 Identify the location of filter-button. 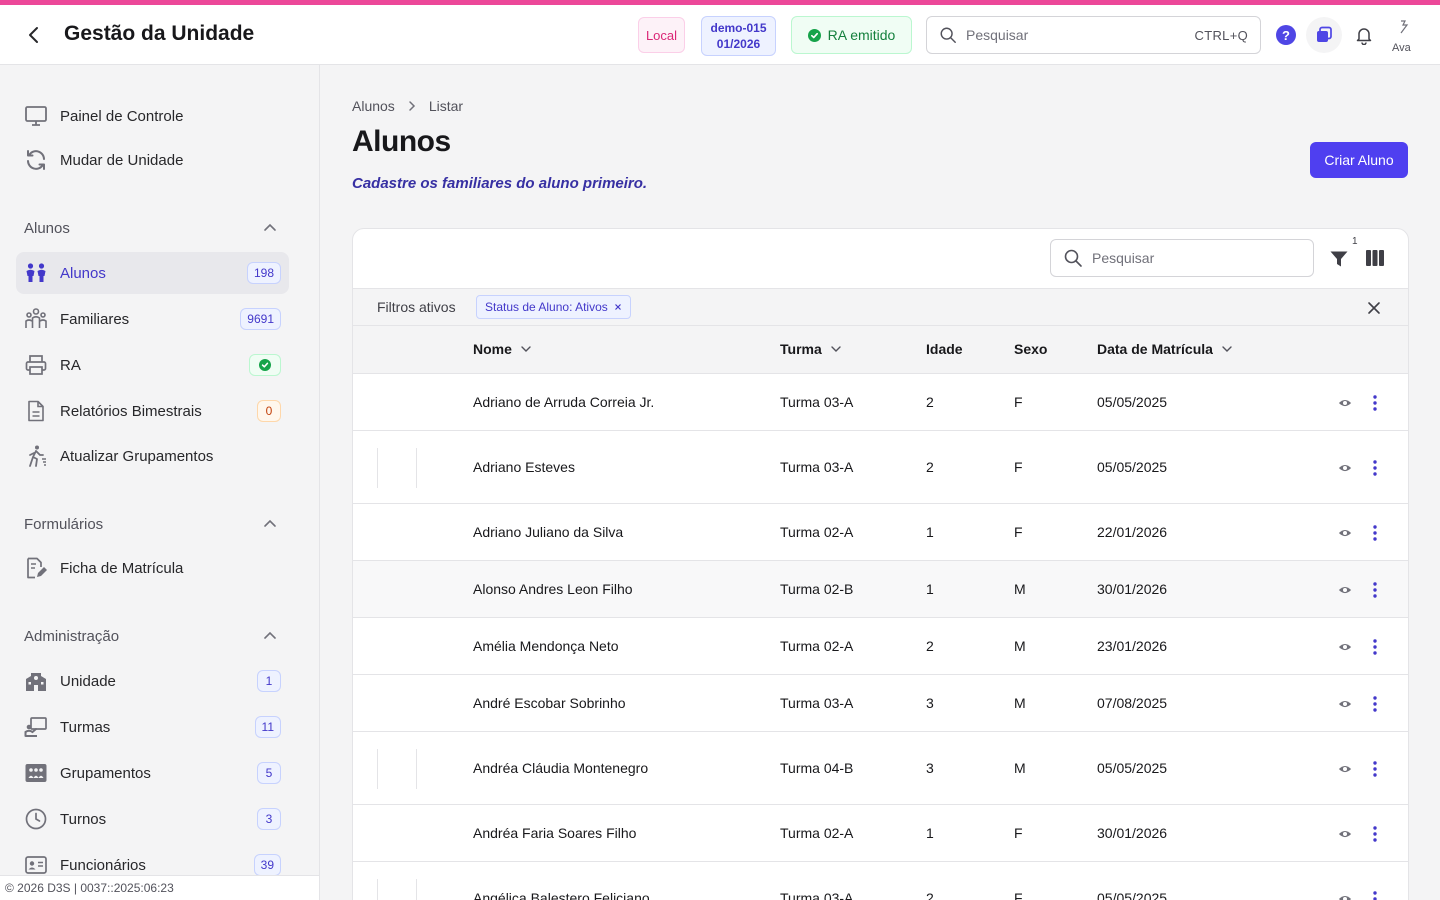
(1339, 259).